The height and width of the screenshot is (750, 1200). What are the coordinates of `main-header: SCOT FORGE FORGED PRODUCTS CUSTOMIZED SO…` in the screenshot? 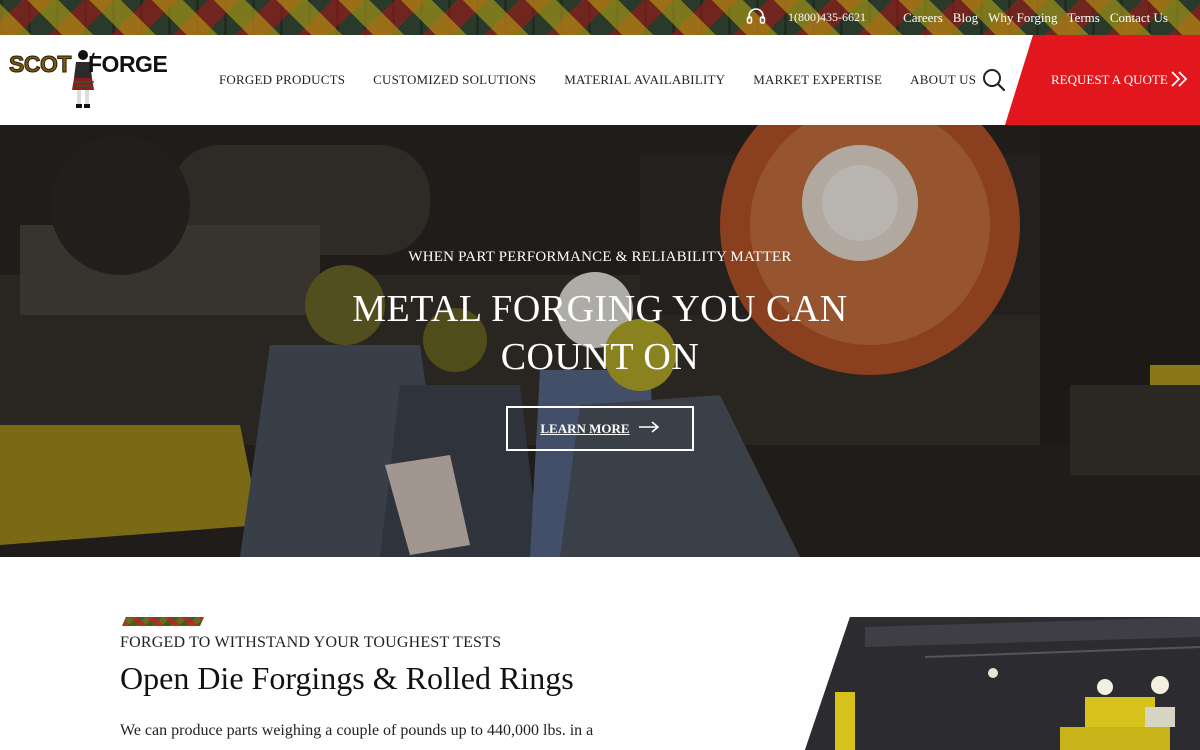 It's located at (600, 80).